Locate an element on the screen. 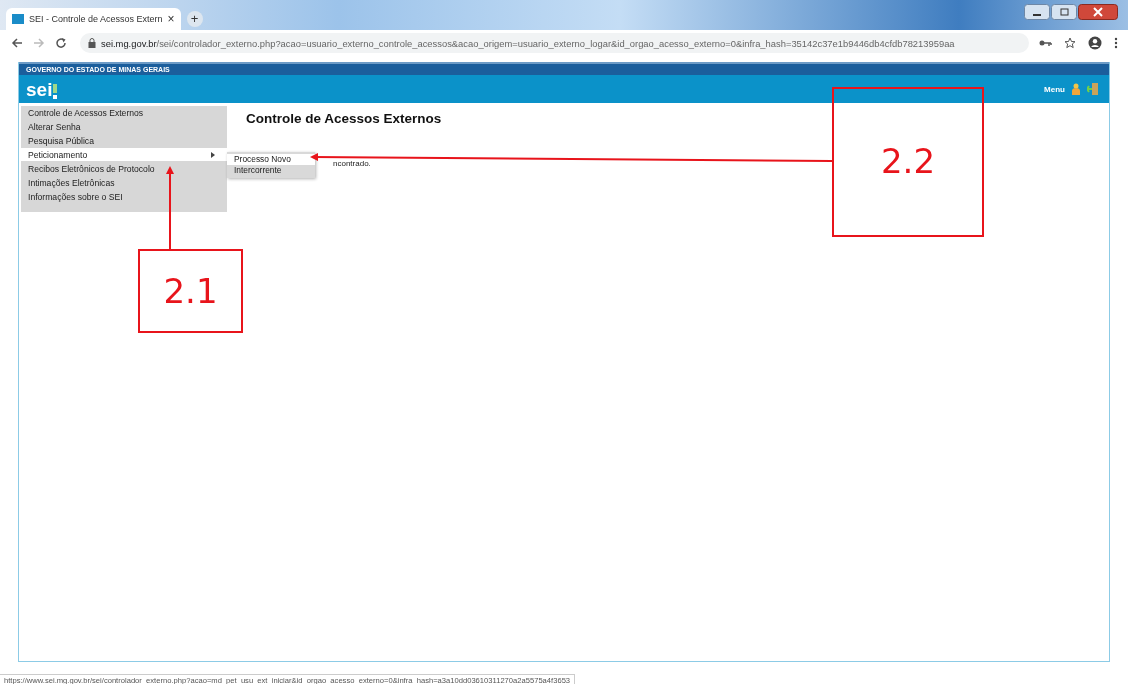 This screenshot has width=1128, height=684. key-icon is located at coordinates (1045, 43).